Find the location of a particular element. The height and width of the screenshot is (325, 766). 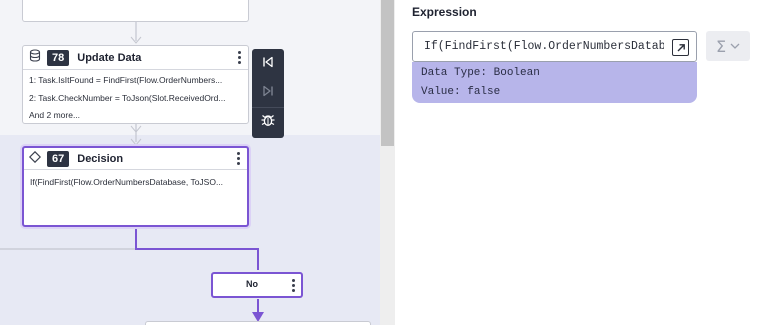

diamond-icon is located at coordinates (35, 159).